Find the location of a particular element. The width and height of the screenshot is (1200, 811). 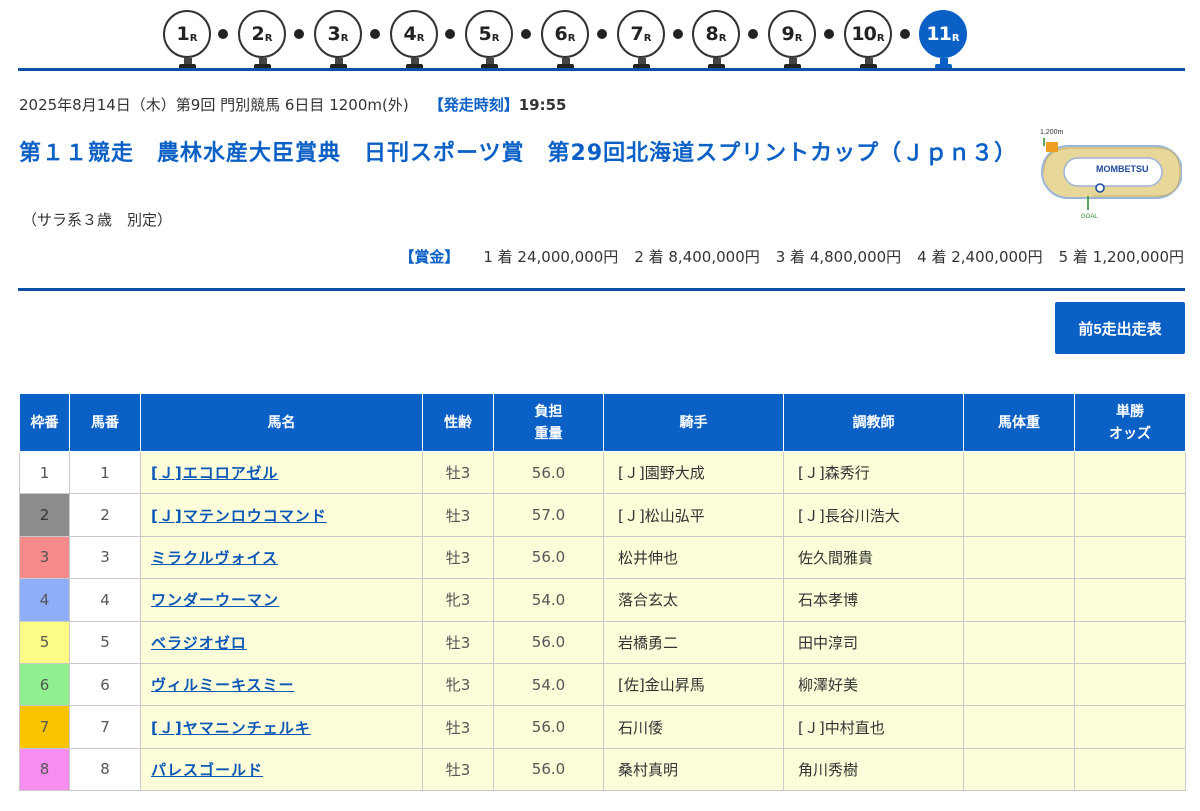

jockey-cell: [佐]金山昇馬 is located at coordinates (693, 684).